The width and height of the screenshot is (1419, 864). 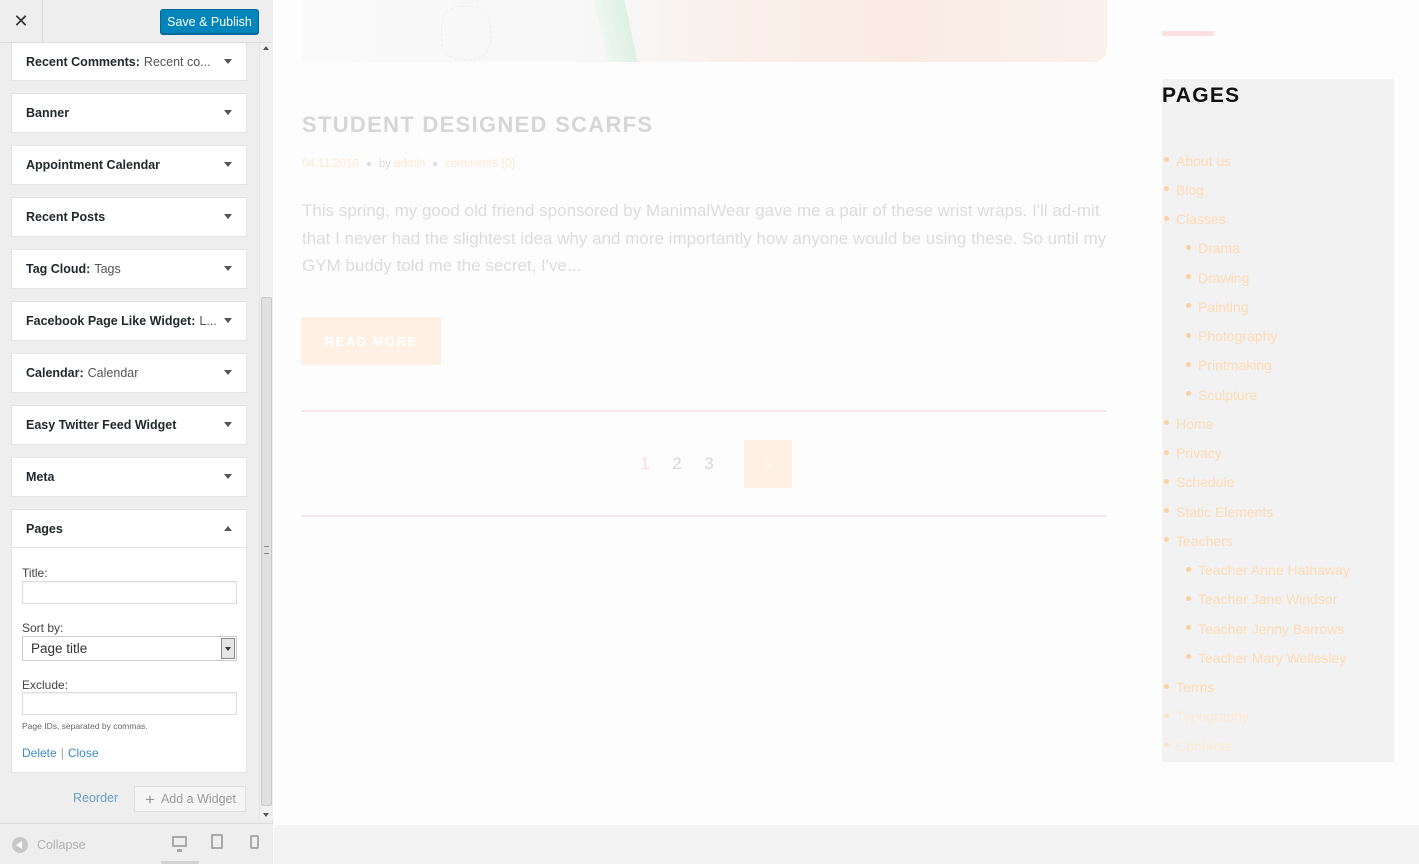 I want to click on page-list-subitem: Photography, so click(x=1256, y=336).